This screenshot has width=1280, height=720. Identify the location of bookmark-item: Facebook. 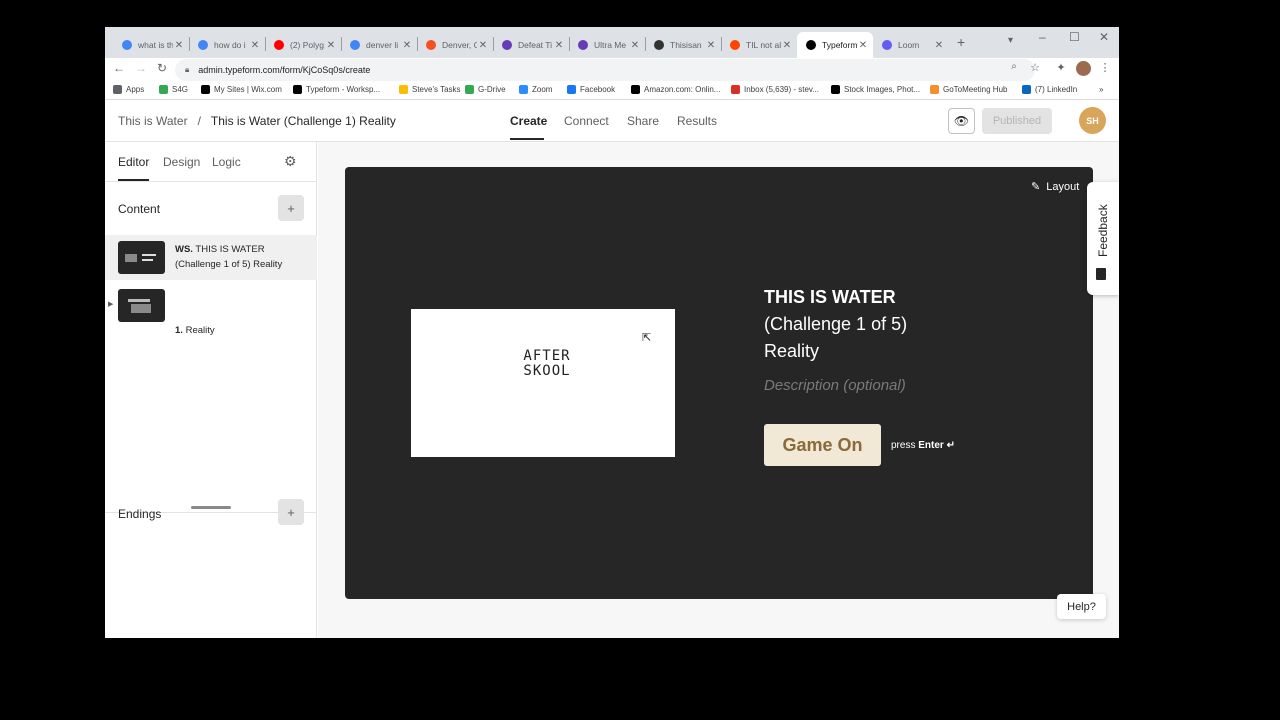
(591, 89).